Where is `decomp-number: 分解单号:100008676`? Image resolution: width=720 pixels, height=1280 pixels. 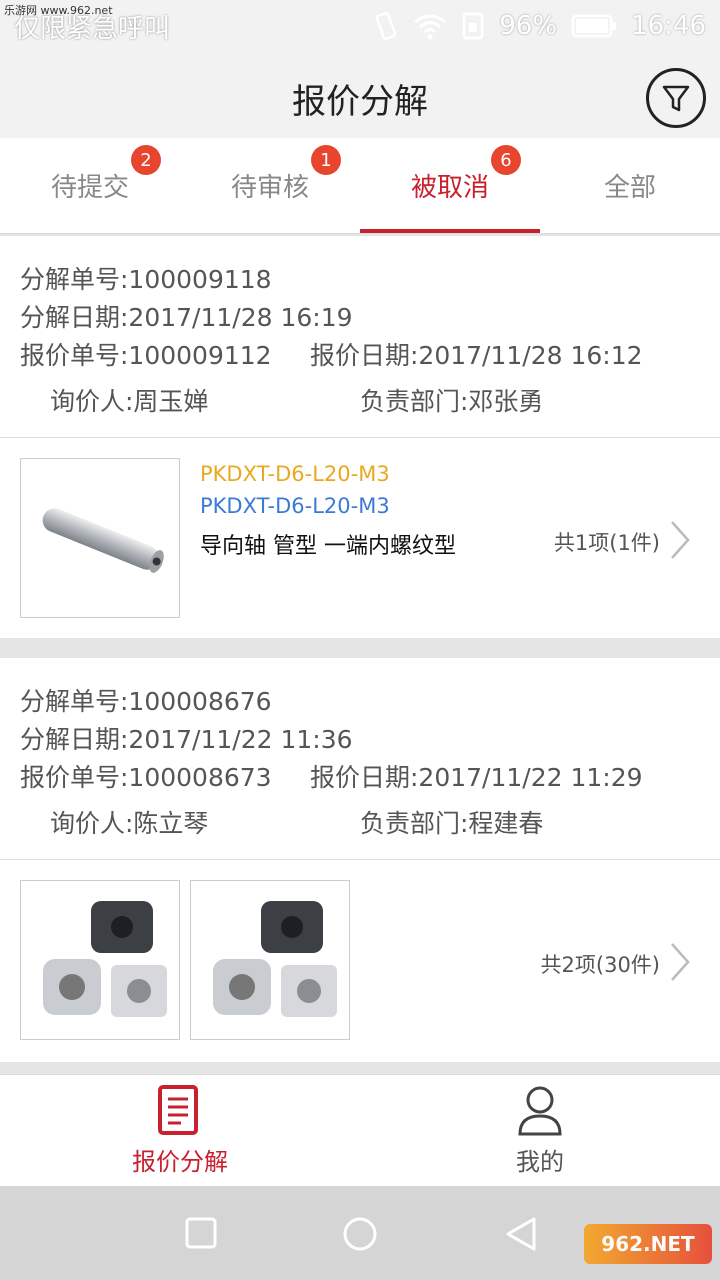 decomp-number: 分解单号:100008676 is located at coordinates (146, 701).